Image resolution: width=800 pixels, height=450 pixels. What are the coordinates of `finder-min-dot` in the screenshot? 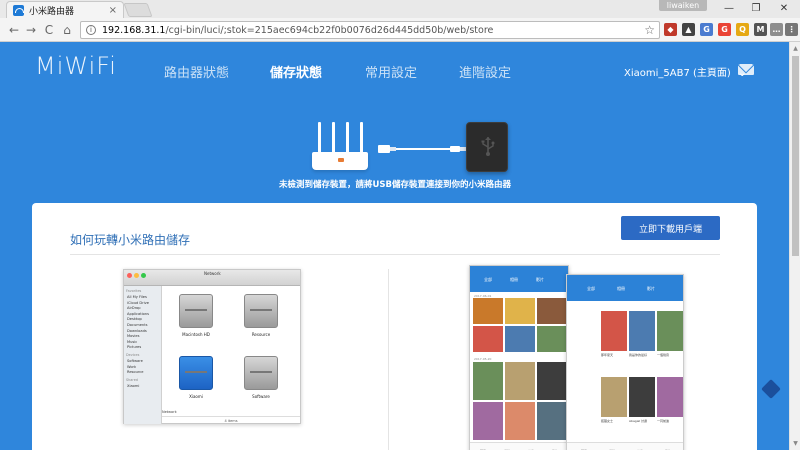 It's located at (136, 275).